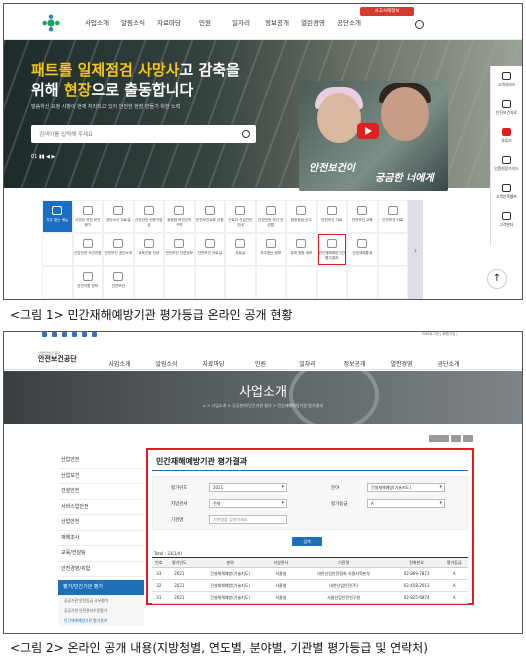 This screenshot has height=670, width=526. What do you see at coordinates (439, 438) in the screenshot?
I see `share-icon` at bounding box center [439, 438].